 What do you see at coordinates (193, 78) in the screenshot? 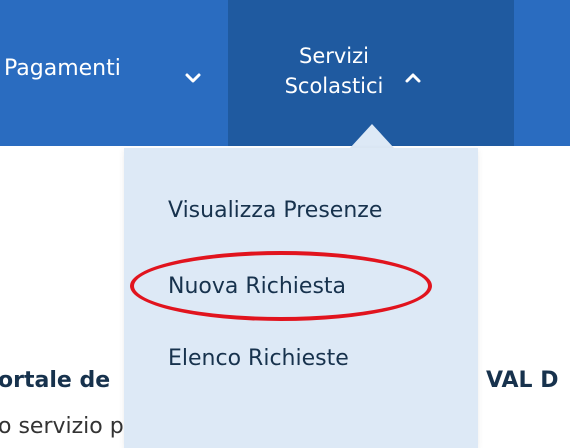
I see `chevron-down-icon` at bounding box center [193, 78].